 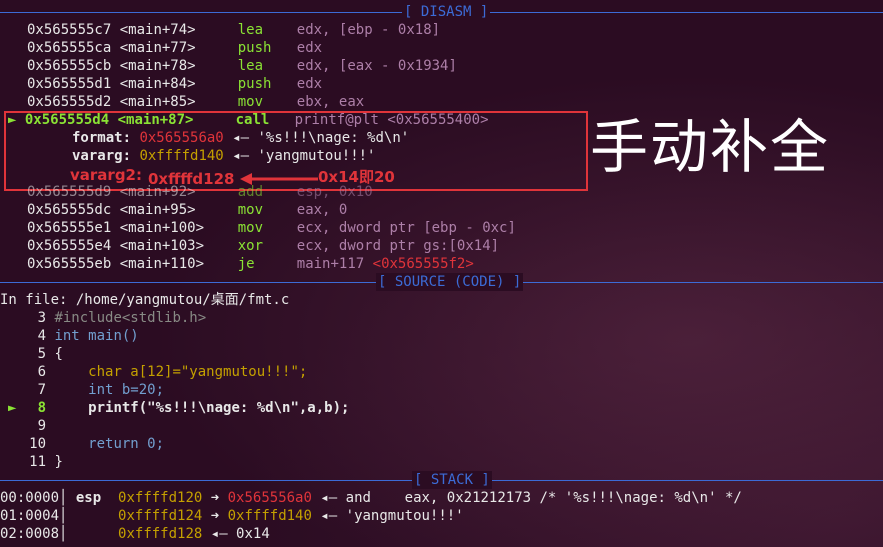 I want to click on stack-separator: [ STACK ], so click(x=441, y=480).